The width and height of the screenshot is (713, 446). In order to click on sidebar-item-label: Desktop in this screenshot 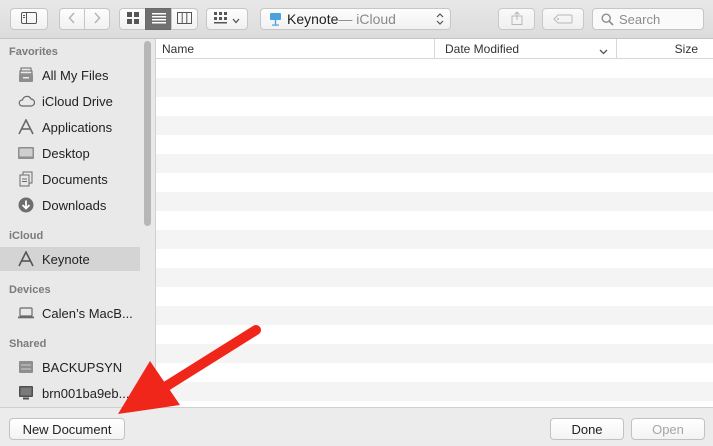, I will do `click(66, 153)`.